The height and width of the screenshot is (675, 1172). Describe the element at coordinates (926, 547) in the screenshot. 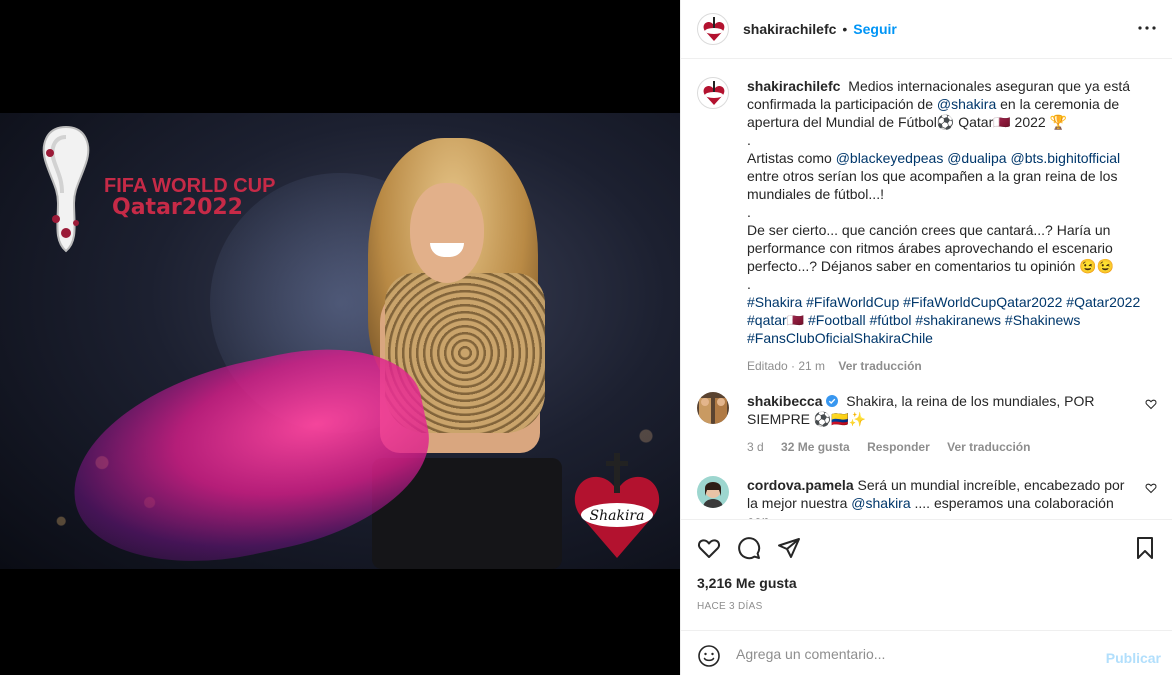

I see `post-actions-bar` at that location.